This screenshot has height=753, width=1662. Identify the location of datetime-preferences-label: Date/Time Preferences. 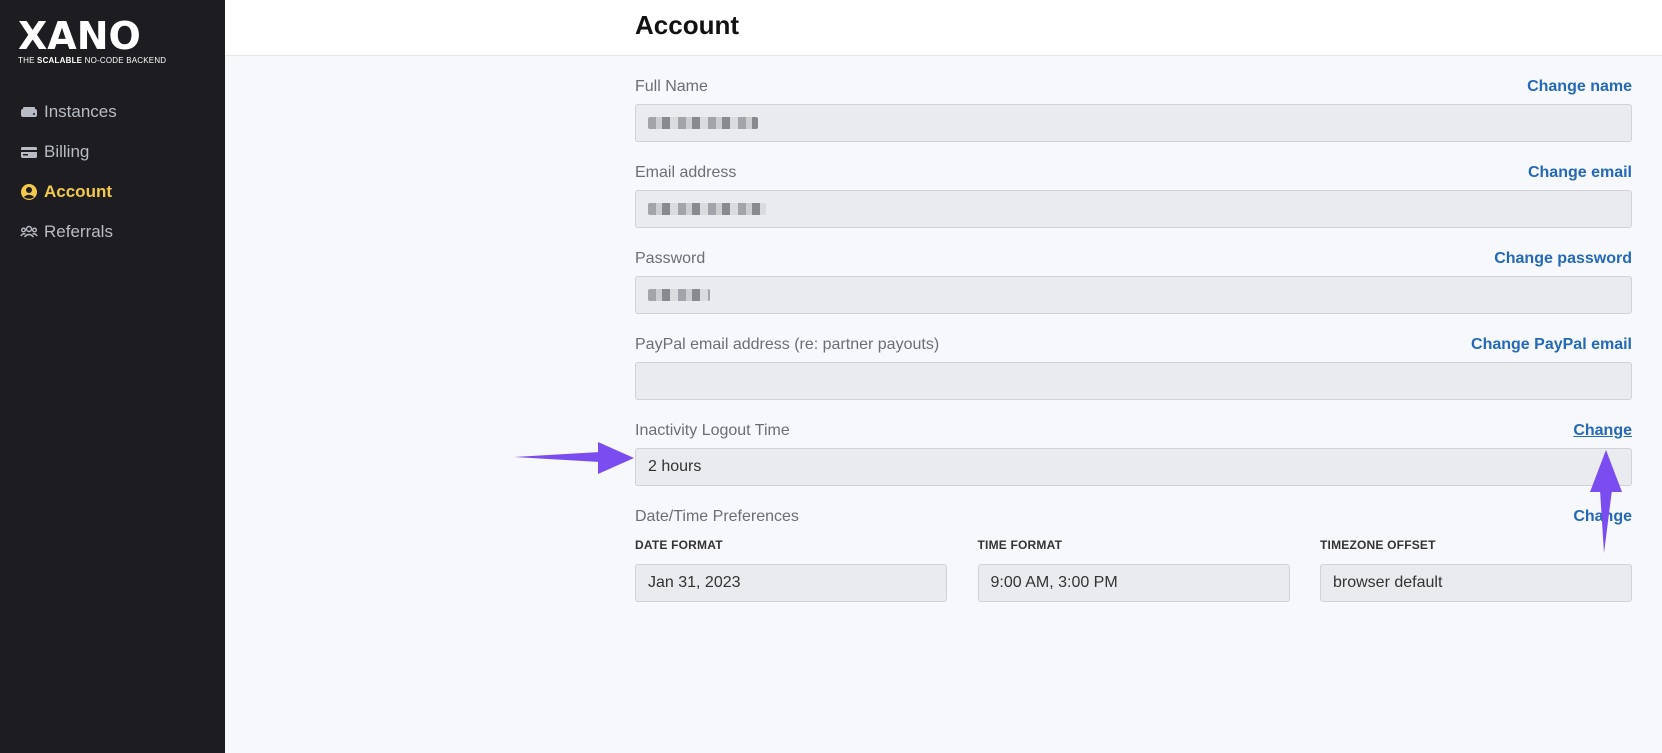
(717, 516).